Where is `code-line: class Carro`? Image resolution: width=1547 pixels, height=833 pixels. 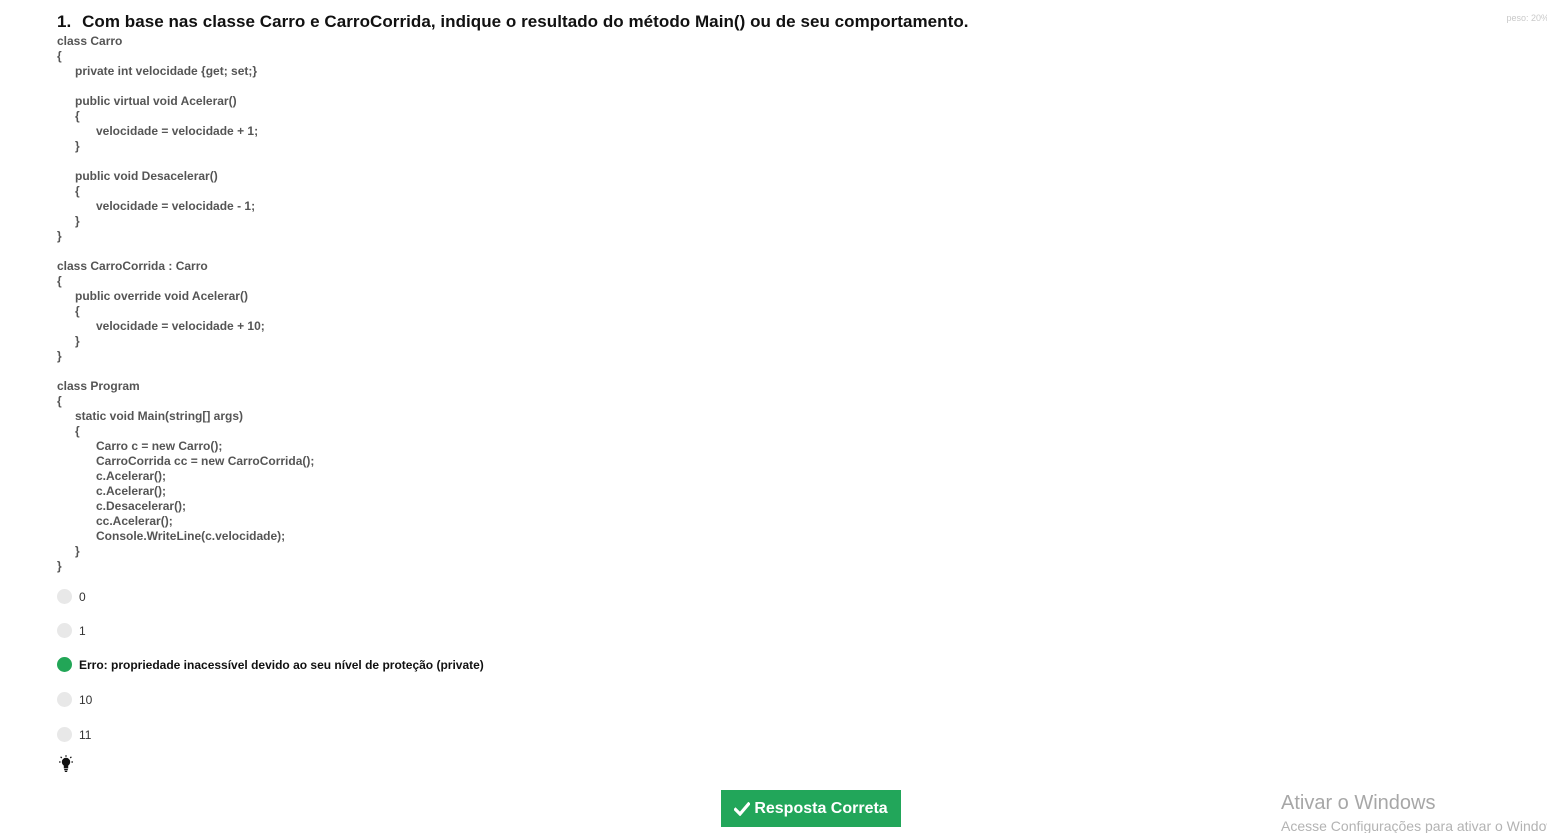
code-line: class Carro is located at coordinates (90, 41).